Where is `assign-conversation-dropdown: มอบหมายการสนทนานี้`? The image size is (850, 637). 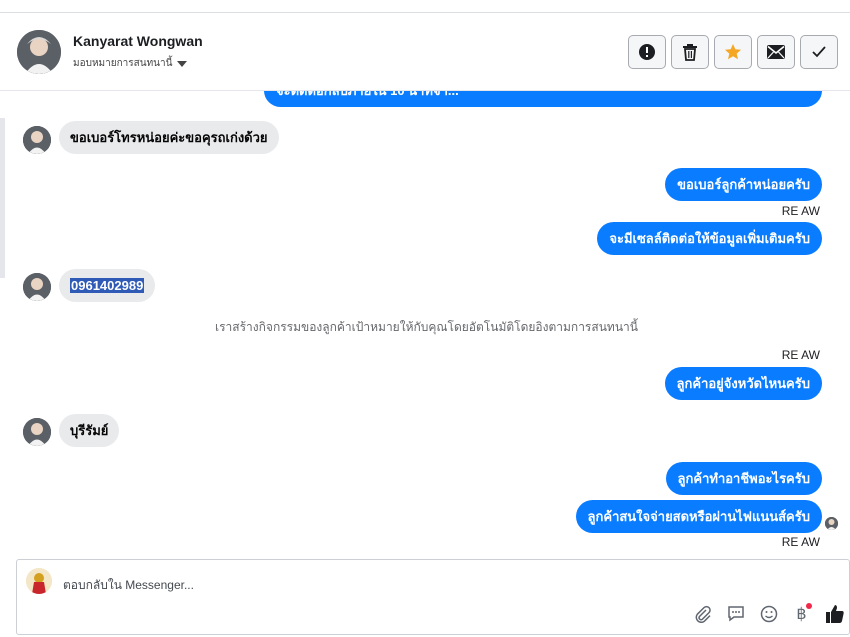
assign-conversation-dropdown: มอบหมายการสนทนานี้ is located at coordinates (130, 63).